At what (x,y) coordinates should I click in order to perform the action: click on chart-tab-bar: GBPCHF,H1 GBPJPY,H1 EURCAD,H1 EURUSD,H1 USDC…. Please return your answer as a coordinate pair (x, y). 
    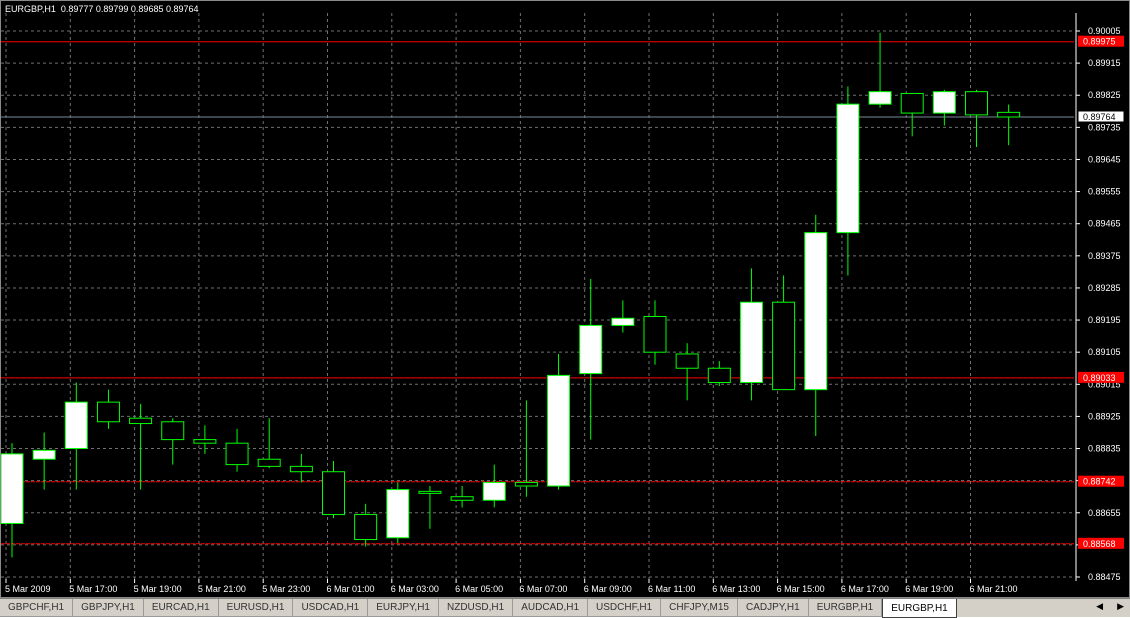
    Looking at the image, I should click on (565, 608).